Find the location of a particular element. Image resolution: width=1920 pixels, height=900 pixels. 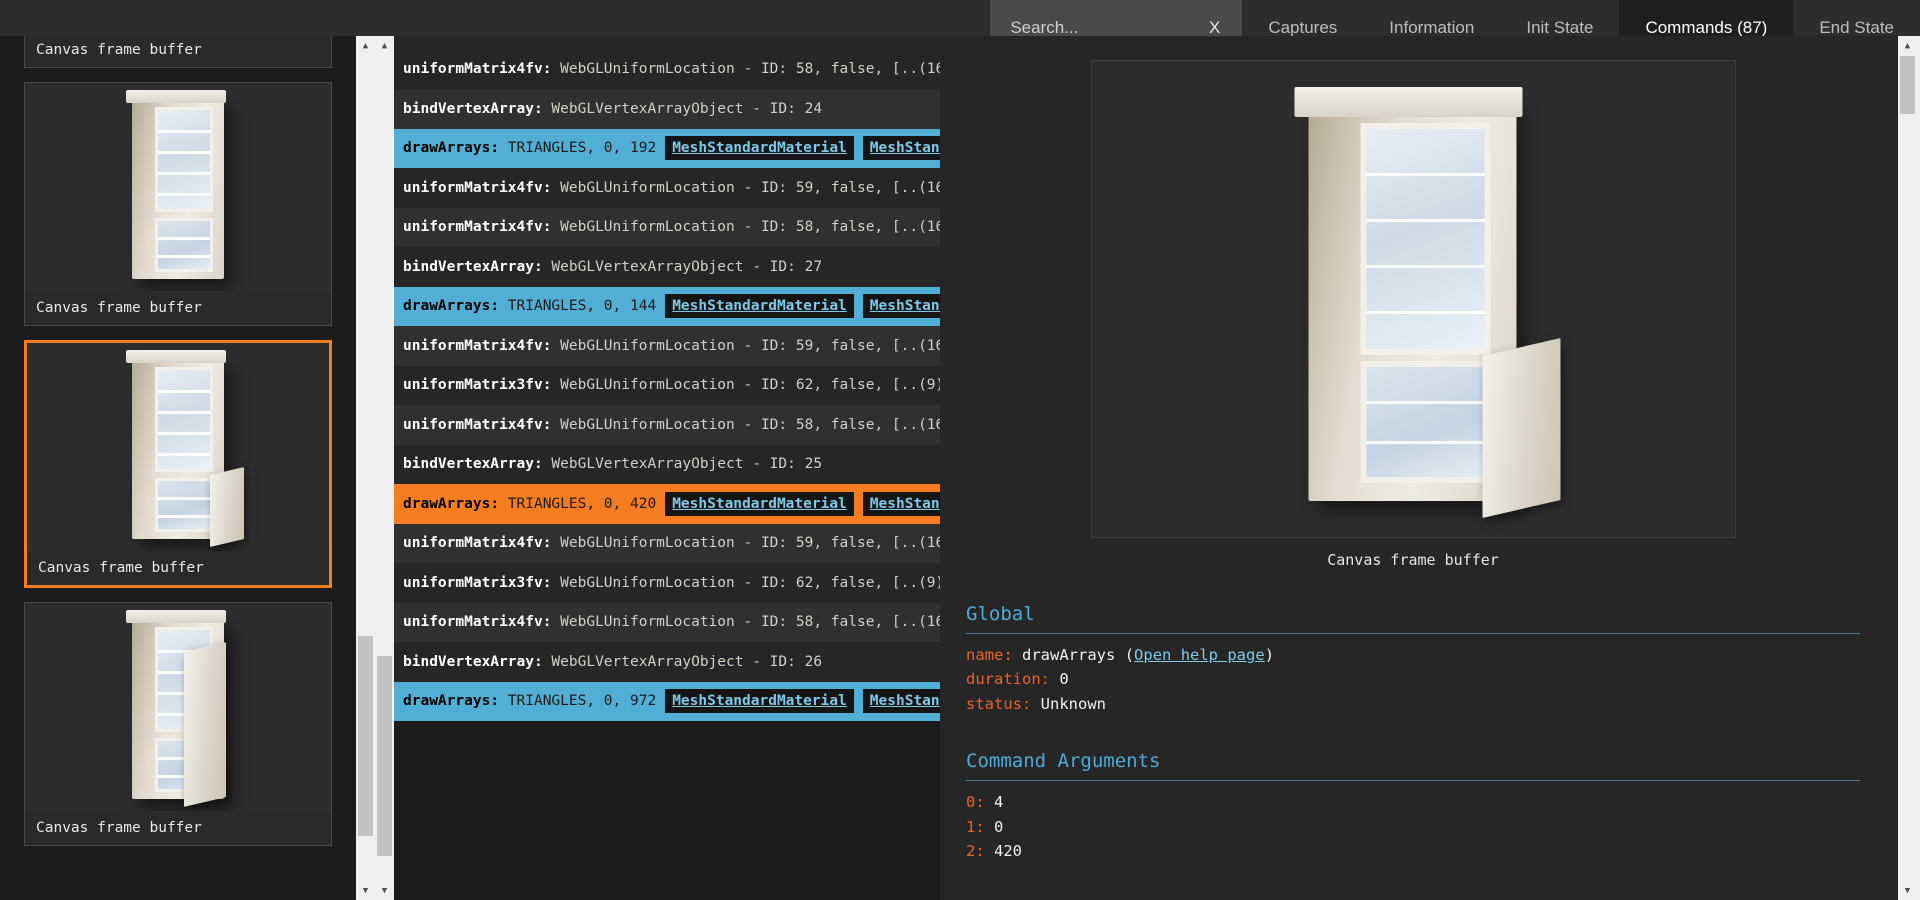

command-arguments-text: WebGLVertexArrayObject - ID: 24 is located at coordinates (687, 108).